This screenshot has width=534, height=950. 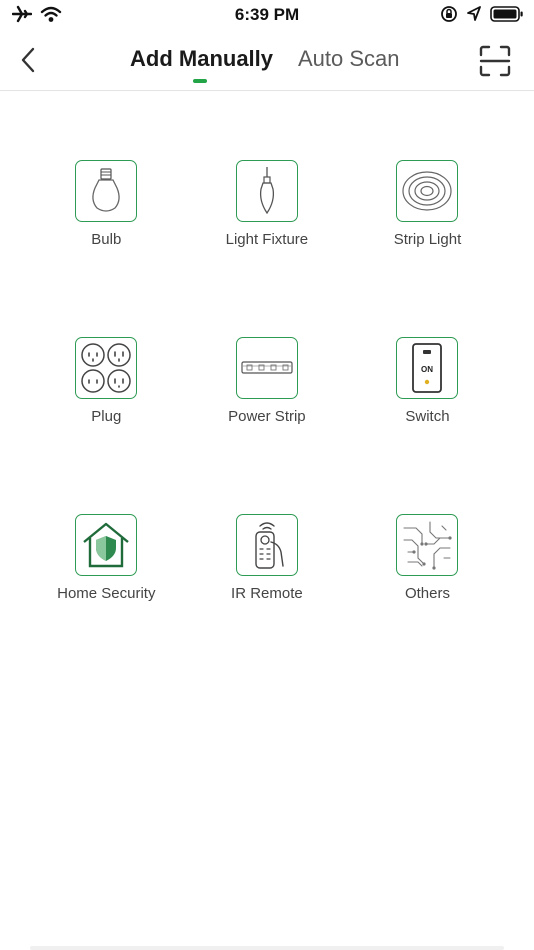 What do you see at coordinates (267, 239) in the screenshot?
I see `category-label: Light Fixture` at bounding box center [267, 239].